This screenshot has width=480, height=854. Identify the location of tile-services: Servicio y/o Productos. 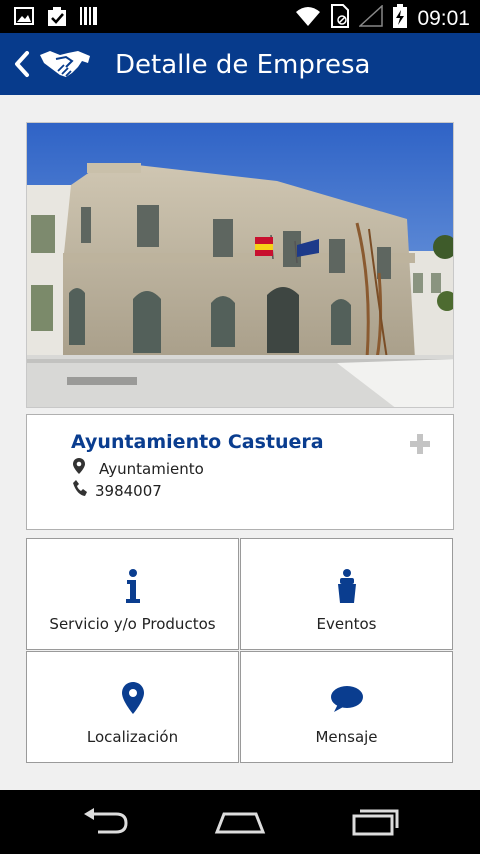
(132, 594).